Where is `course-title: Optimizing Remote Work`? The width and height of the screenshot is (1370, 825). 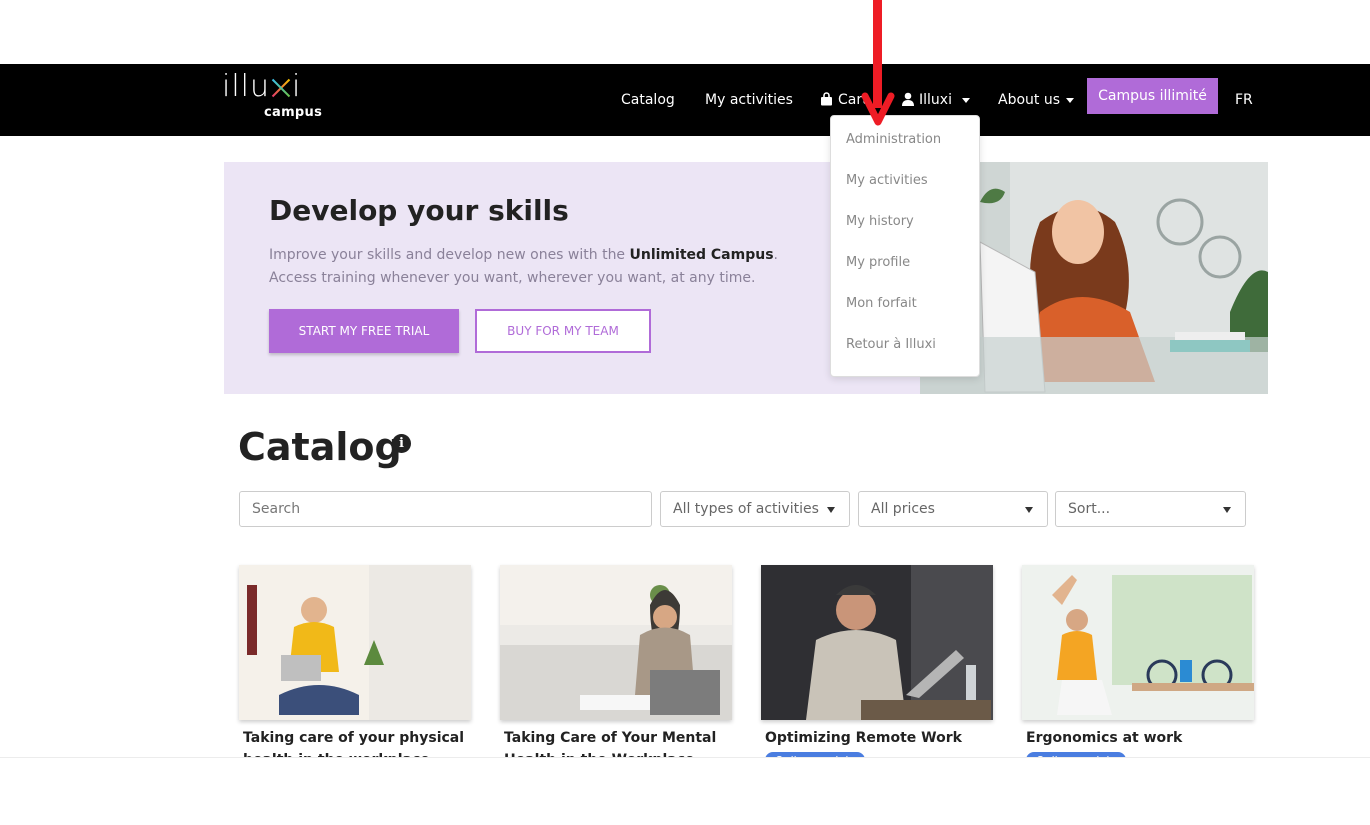
course-title: Optimizing Remote Work is located at coordinates (863, 738).